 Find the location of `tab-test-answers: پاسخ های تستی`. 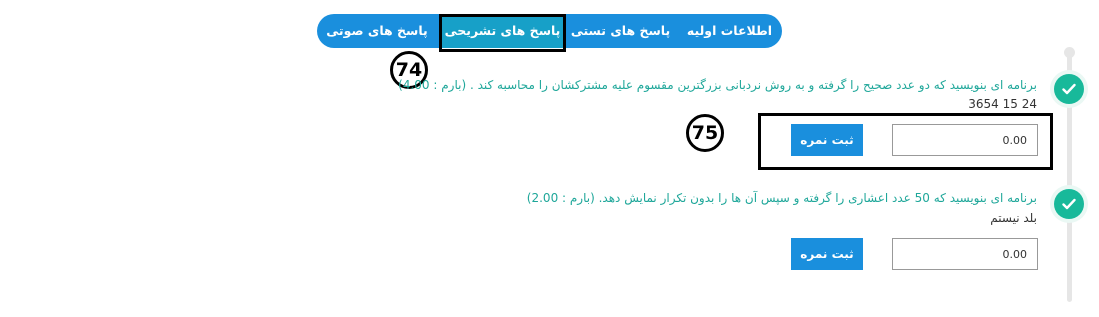

tab-test-answers: پاسخ های تستی is located at coordinates (620, 31).